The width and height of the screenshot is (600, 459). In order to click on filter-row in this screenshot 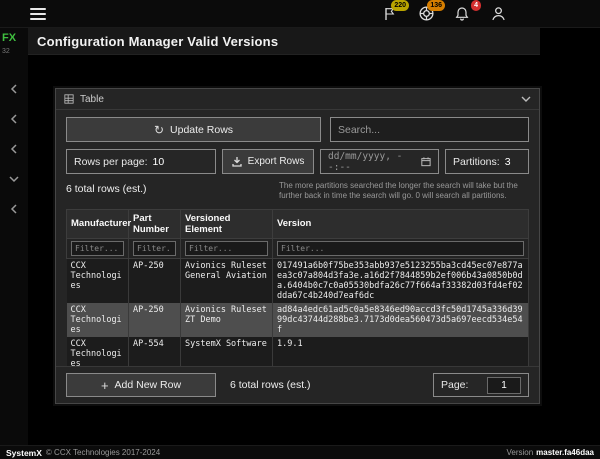, I will do `click(297, 248)`.